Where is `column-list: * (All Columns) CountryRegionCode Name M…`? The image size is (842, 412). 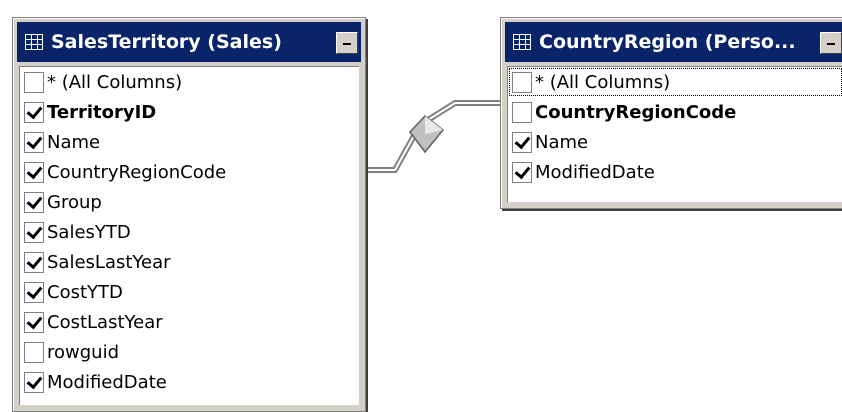 column-list: * (All Columns) CountryRegionCode Name M… is located at coordinates (674, 134).